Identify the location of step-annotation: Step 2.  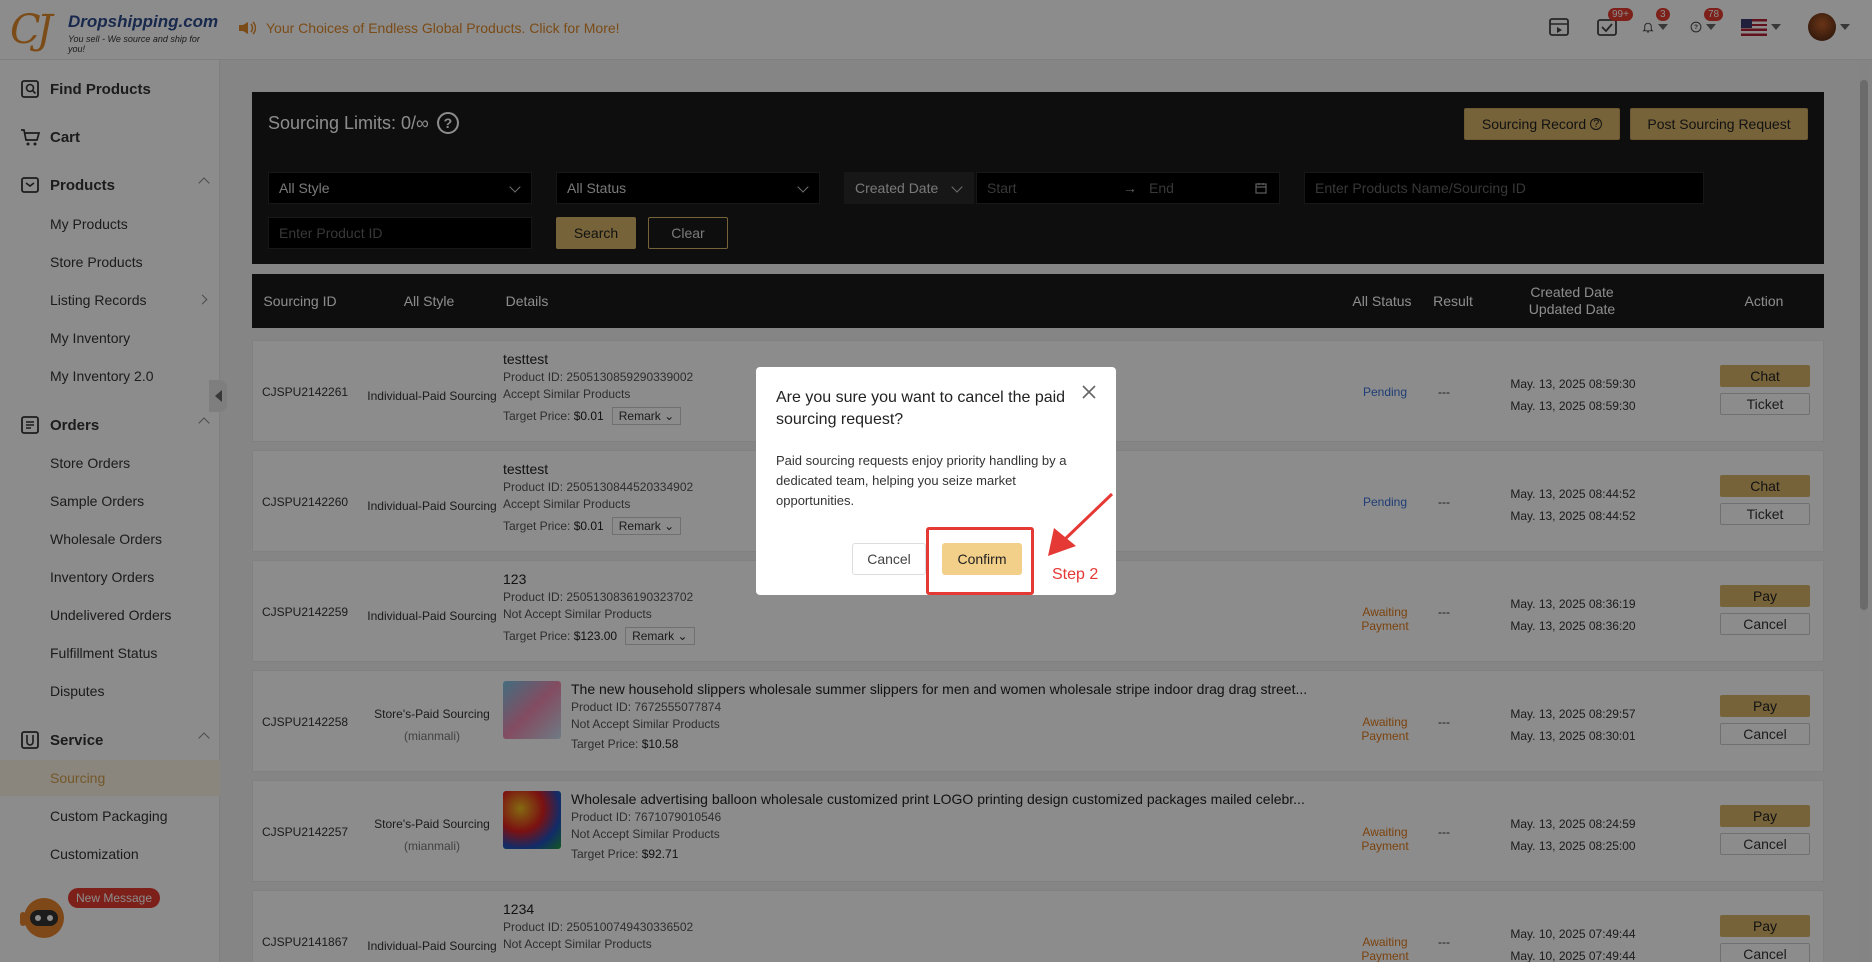
(1075, 574).